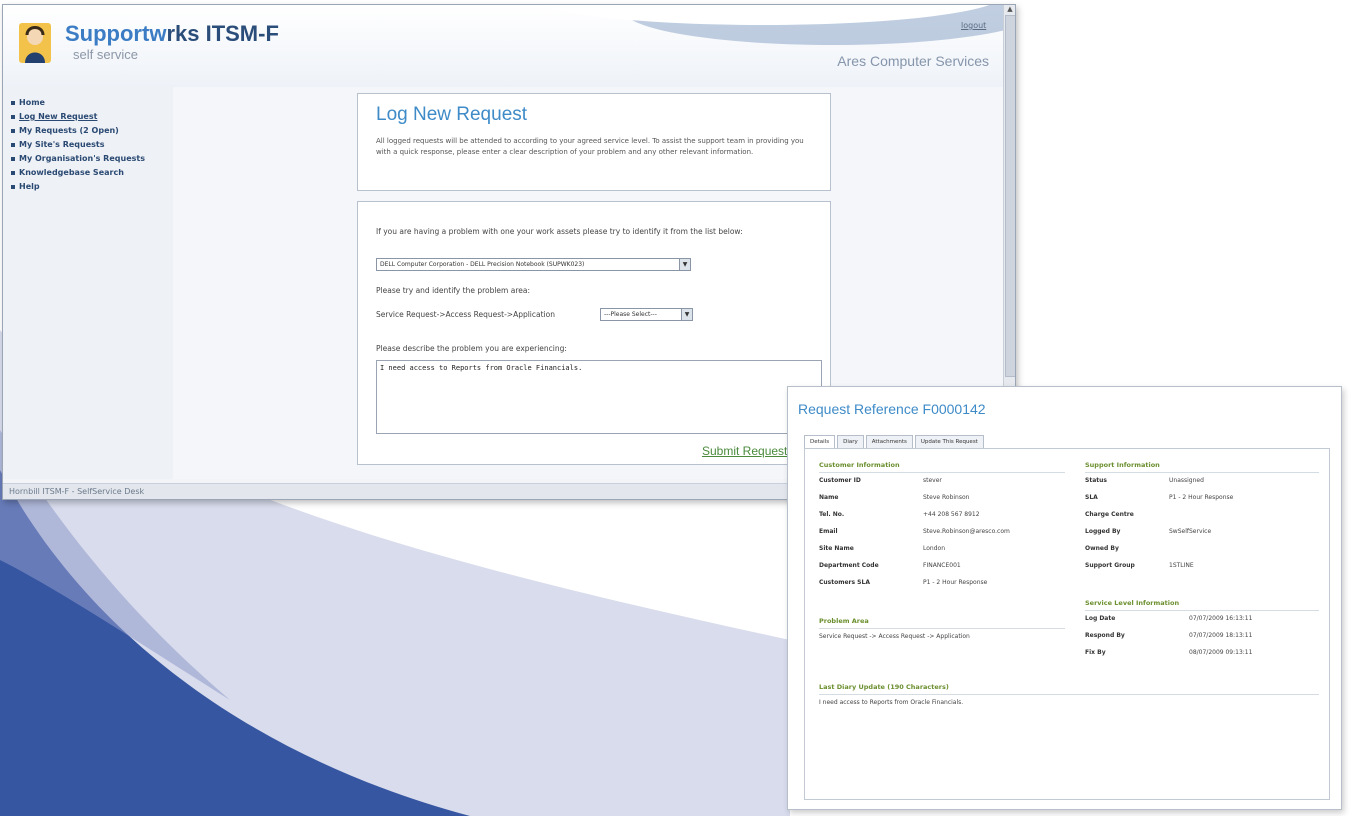  I want to click on submit-request-button: Submit Request, so click(744, 451).